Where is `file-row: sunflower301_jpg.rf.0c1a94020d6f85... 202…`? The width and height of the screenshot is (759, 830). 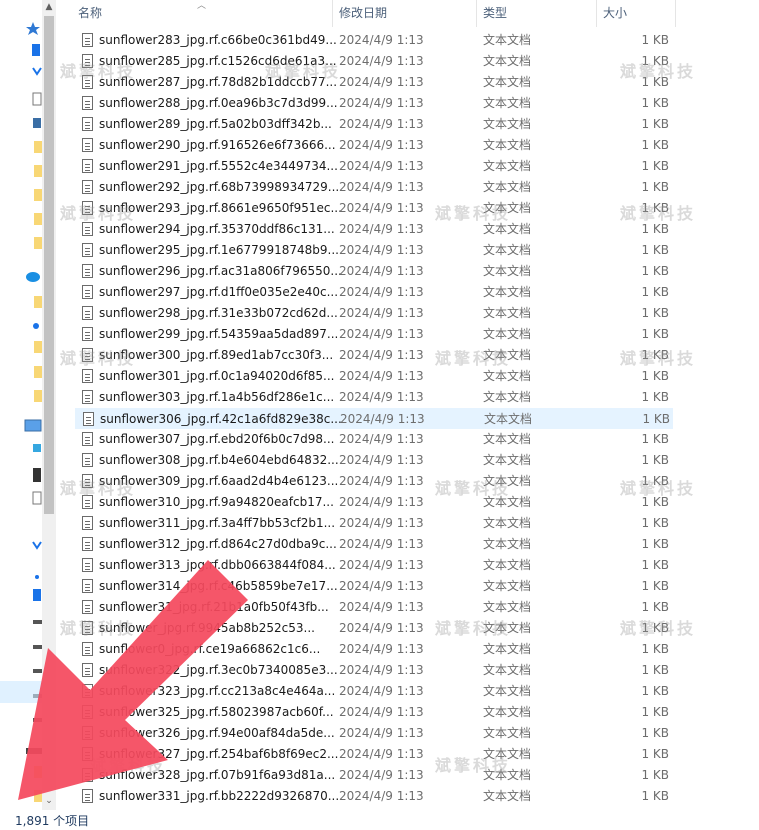
file-row: sunflower301_jpg.rf.0c1a94020d6f85... 202… is located at coordinates (374, 376).